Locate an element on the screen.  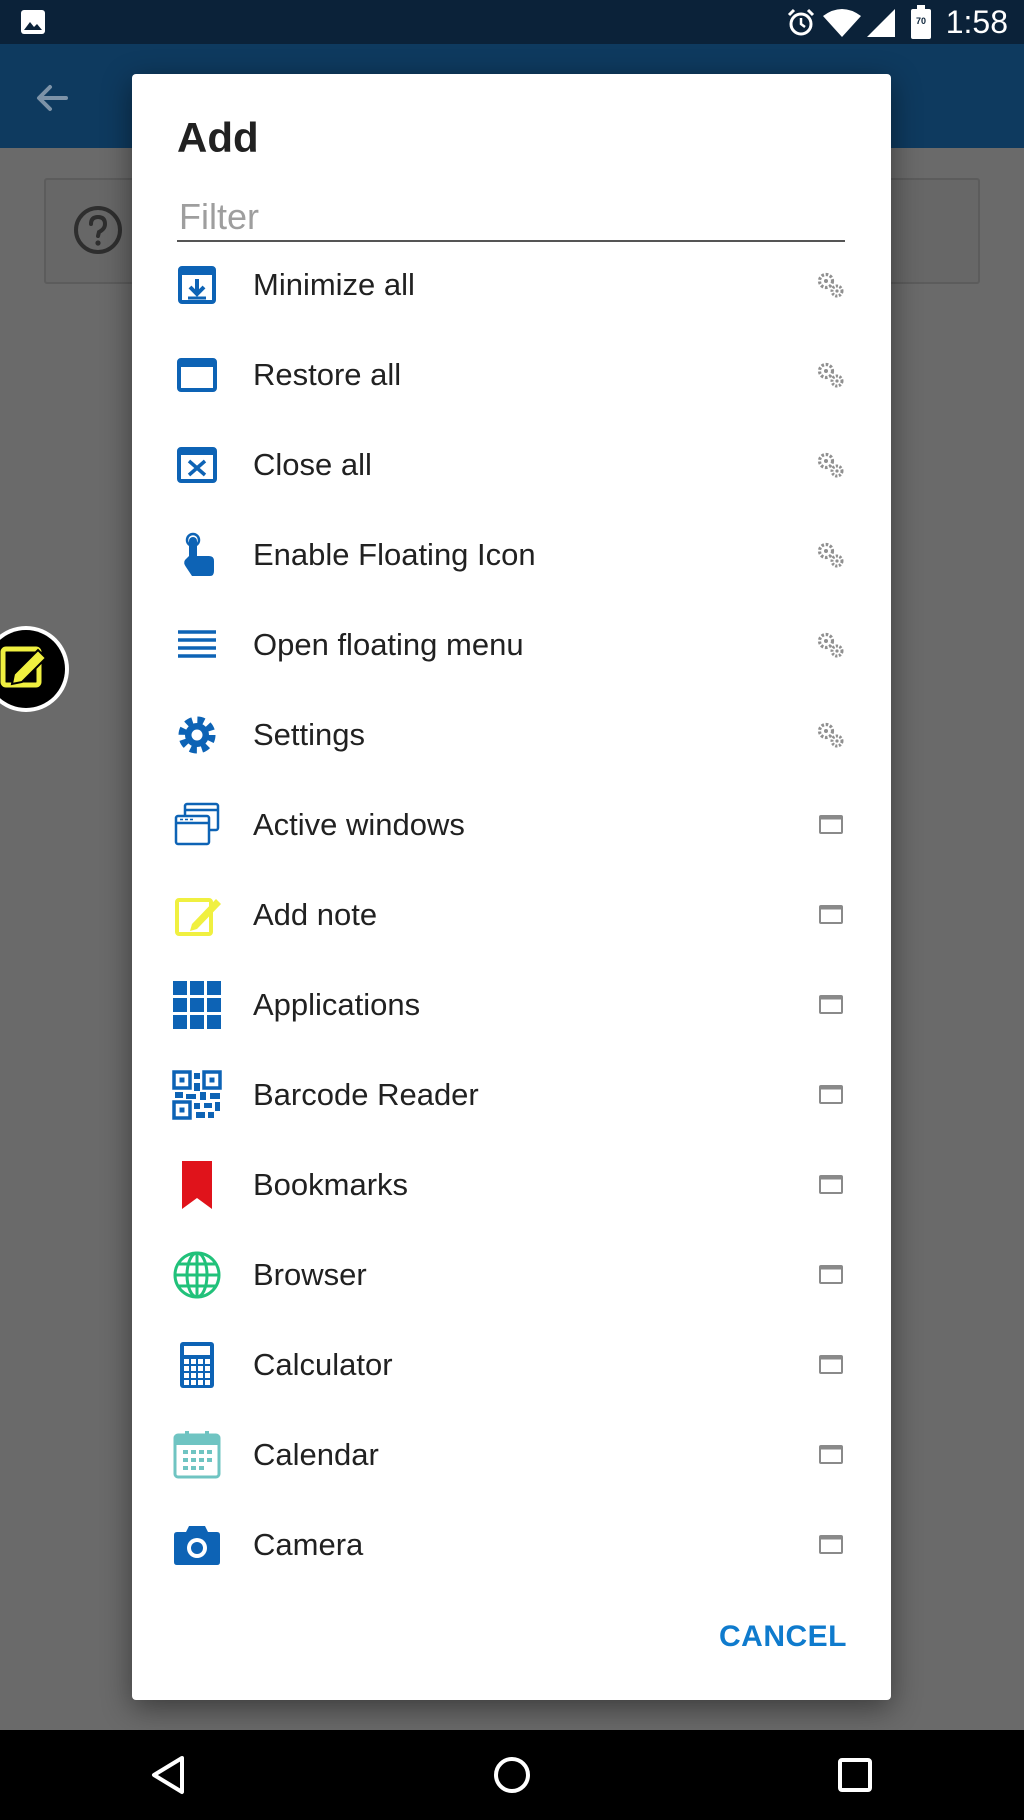
bookmark-icon is located at coordinates (197, 1185).